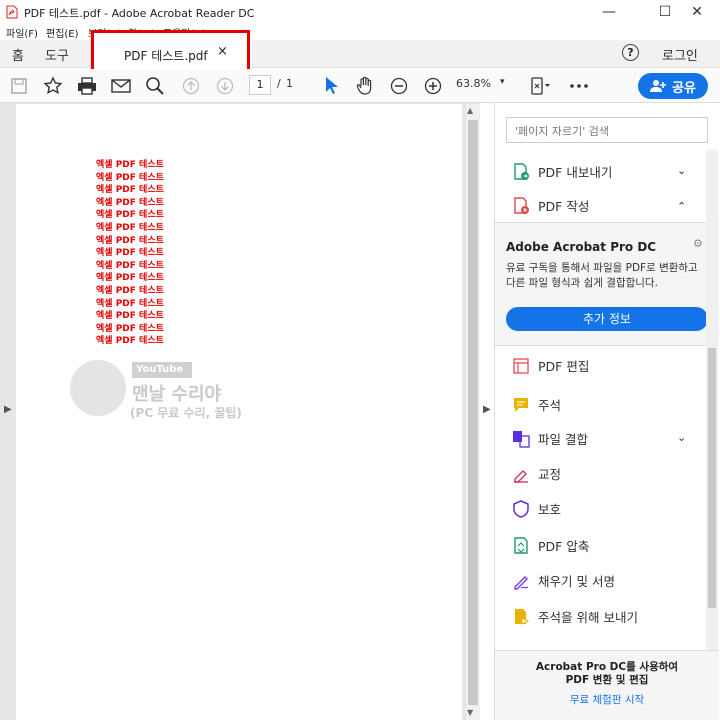 The image size is (720, 720). What do you see at coordinates (502, 82) in the screenshot?
I see `chevron-down-icon: ▾` at bounding box center [502, 82].